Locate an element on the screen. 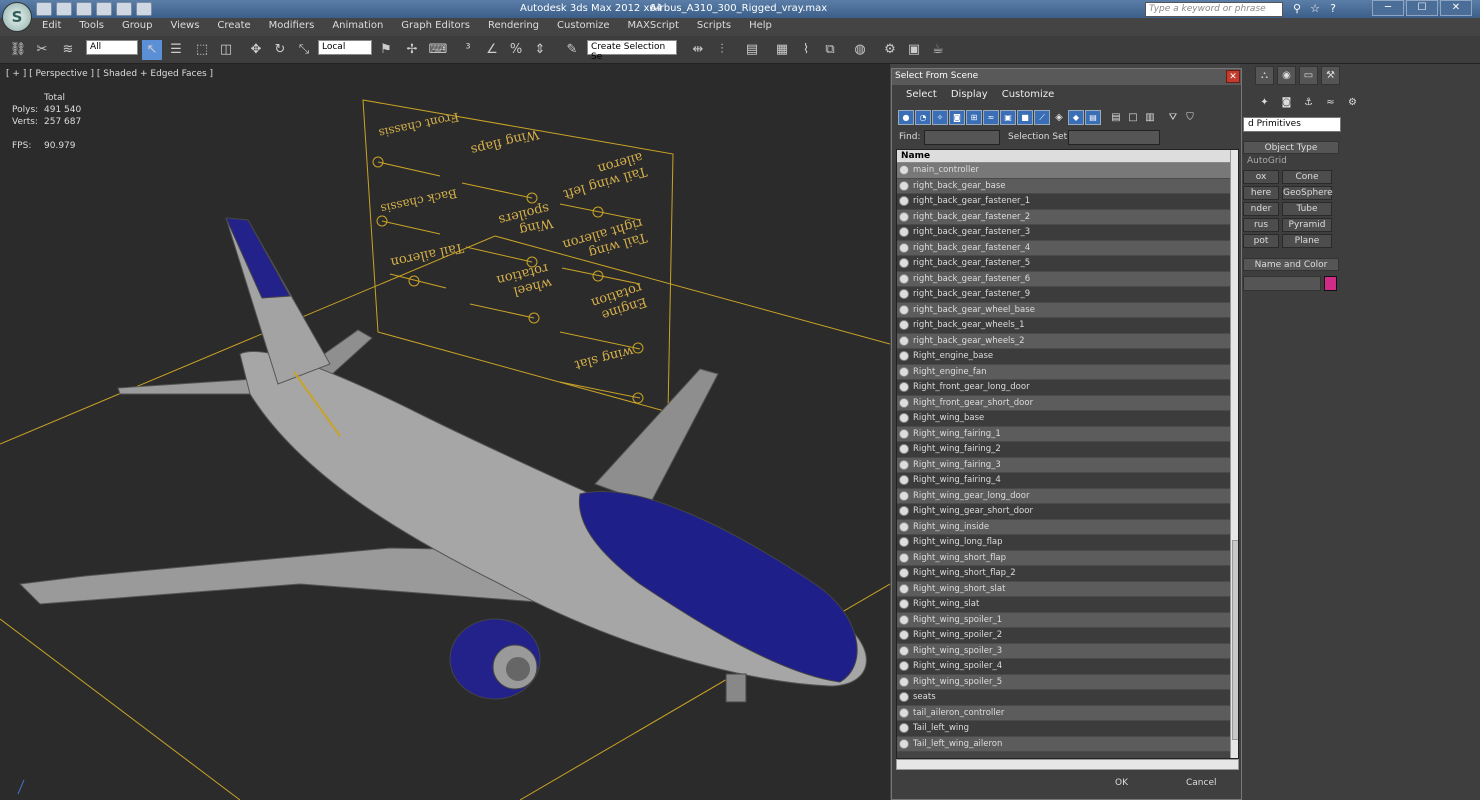 This screenshot has width=1480, height=800. curve-editor-icon: ⌇ is located at coordinates (806, 50).